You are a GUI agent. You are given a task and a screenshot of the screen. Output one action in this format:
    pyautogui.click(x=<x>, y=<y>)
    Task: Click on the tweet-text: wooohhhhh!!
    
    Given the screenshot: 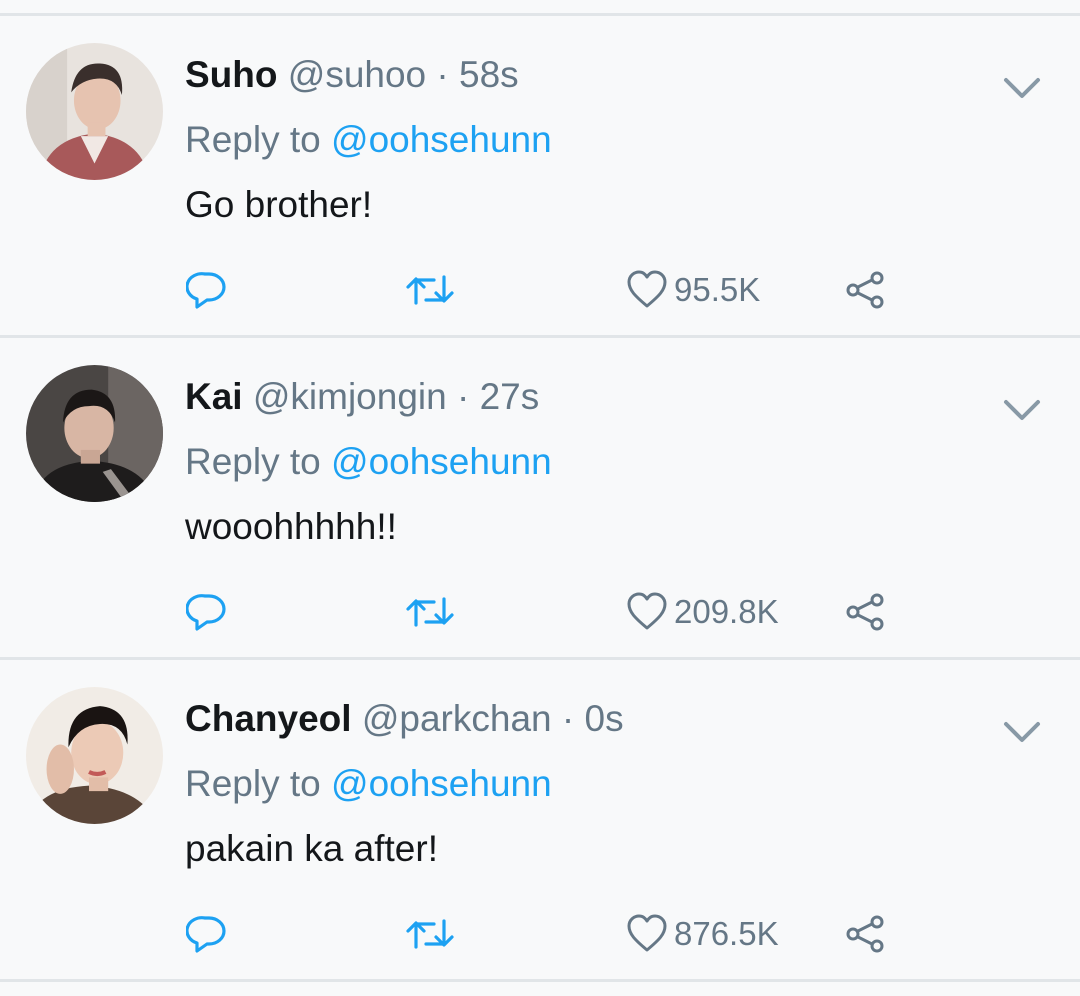 What is the action you would take?
    pyautogui.click(x=291, y=526)
    